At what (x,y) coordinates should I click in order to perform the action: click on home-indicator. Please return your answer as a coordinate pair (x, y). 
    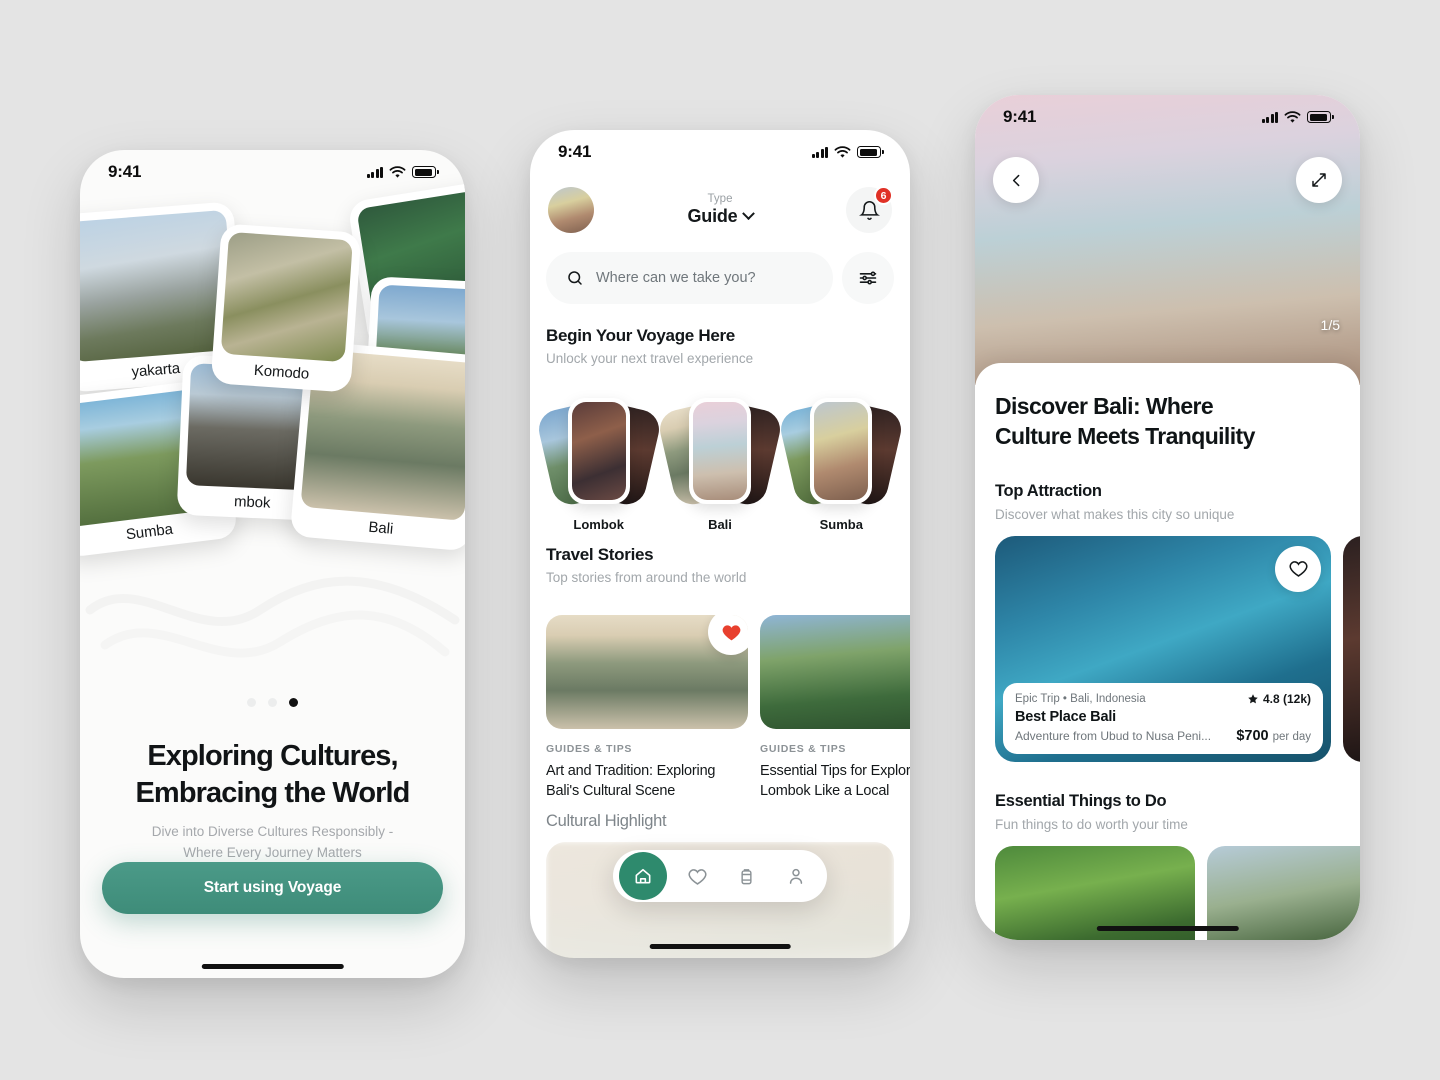
    Looking at the image, I should click on (720, 946).